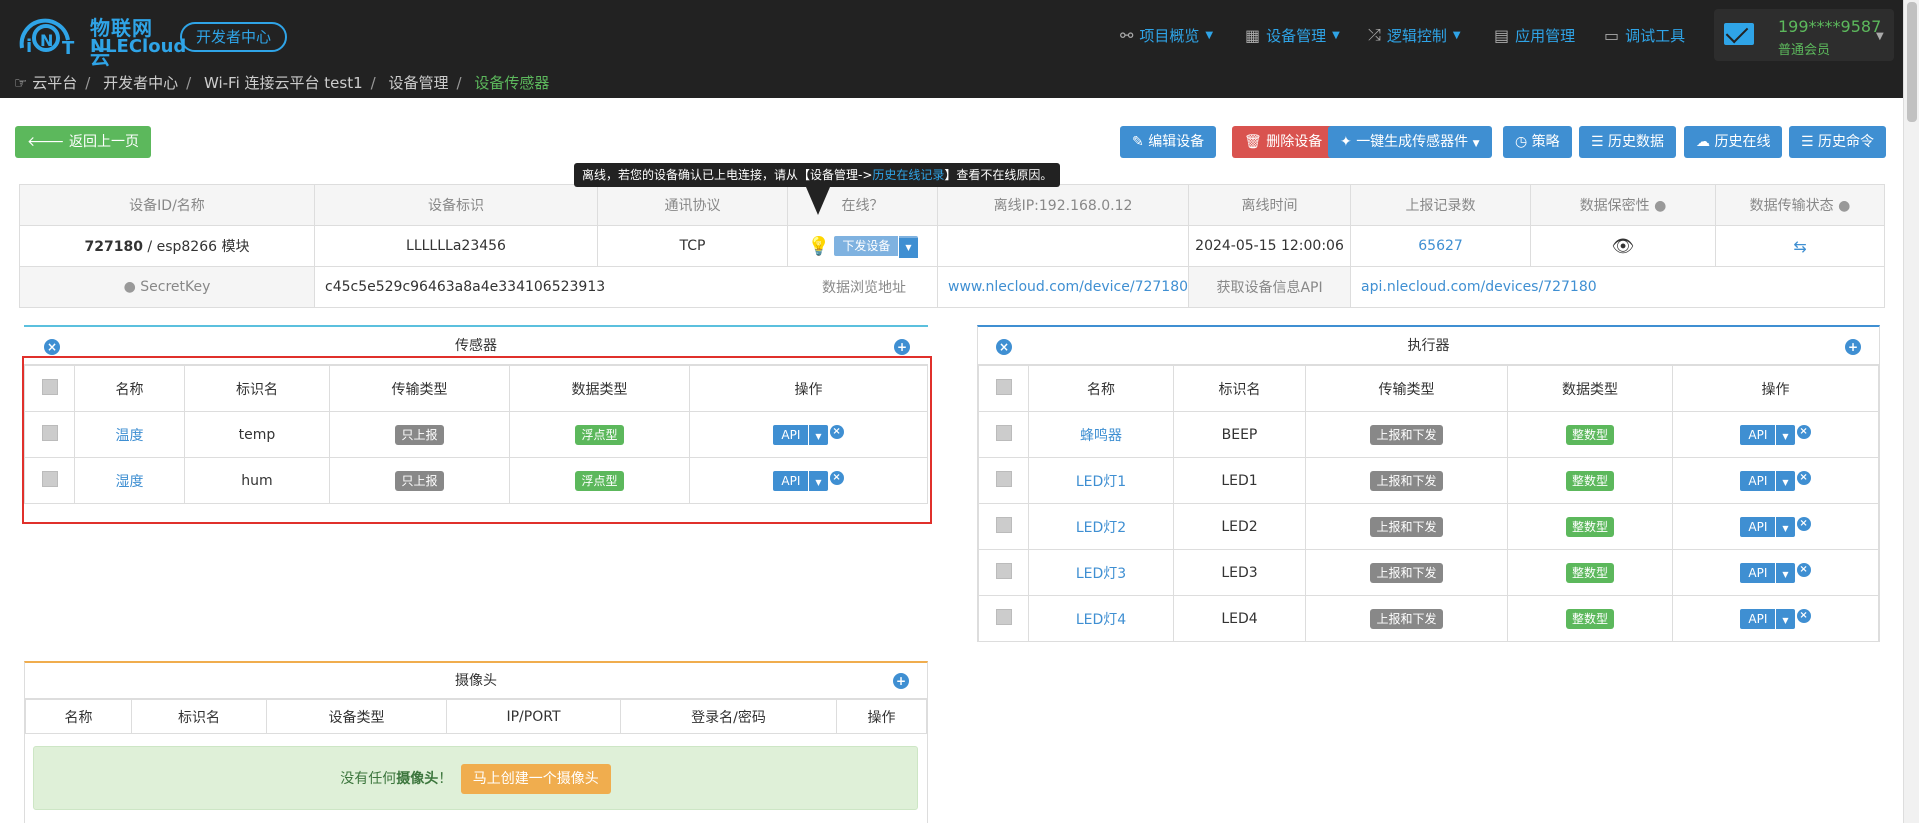 The image size is (1919, 823). Describe the element at coordinates (1063, 287) in the screenshot. I see `browse-url-link: www.nlecloud.com/device/727180` at that location.